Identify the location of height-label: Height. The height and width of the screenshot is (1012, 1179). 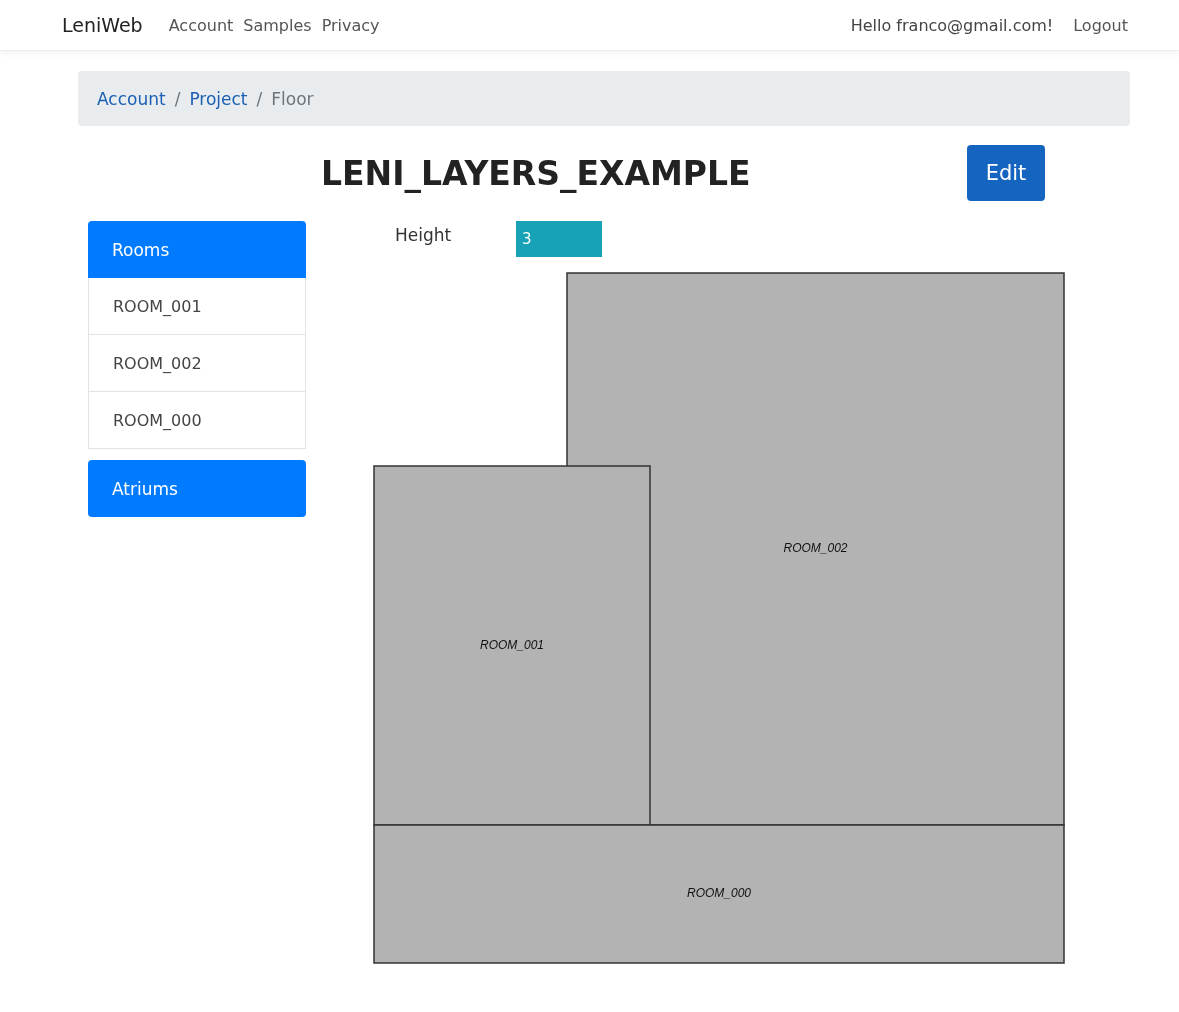
(424, 235).